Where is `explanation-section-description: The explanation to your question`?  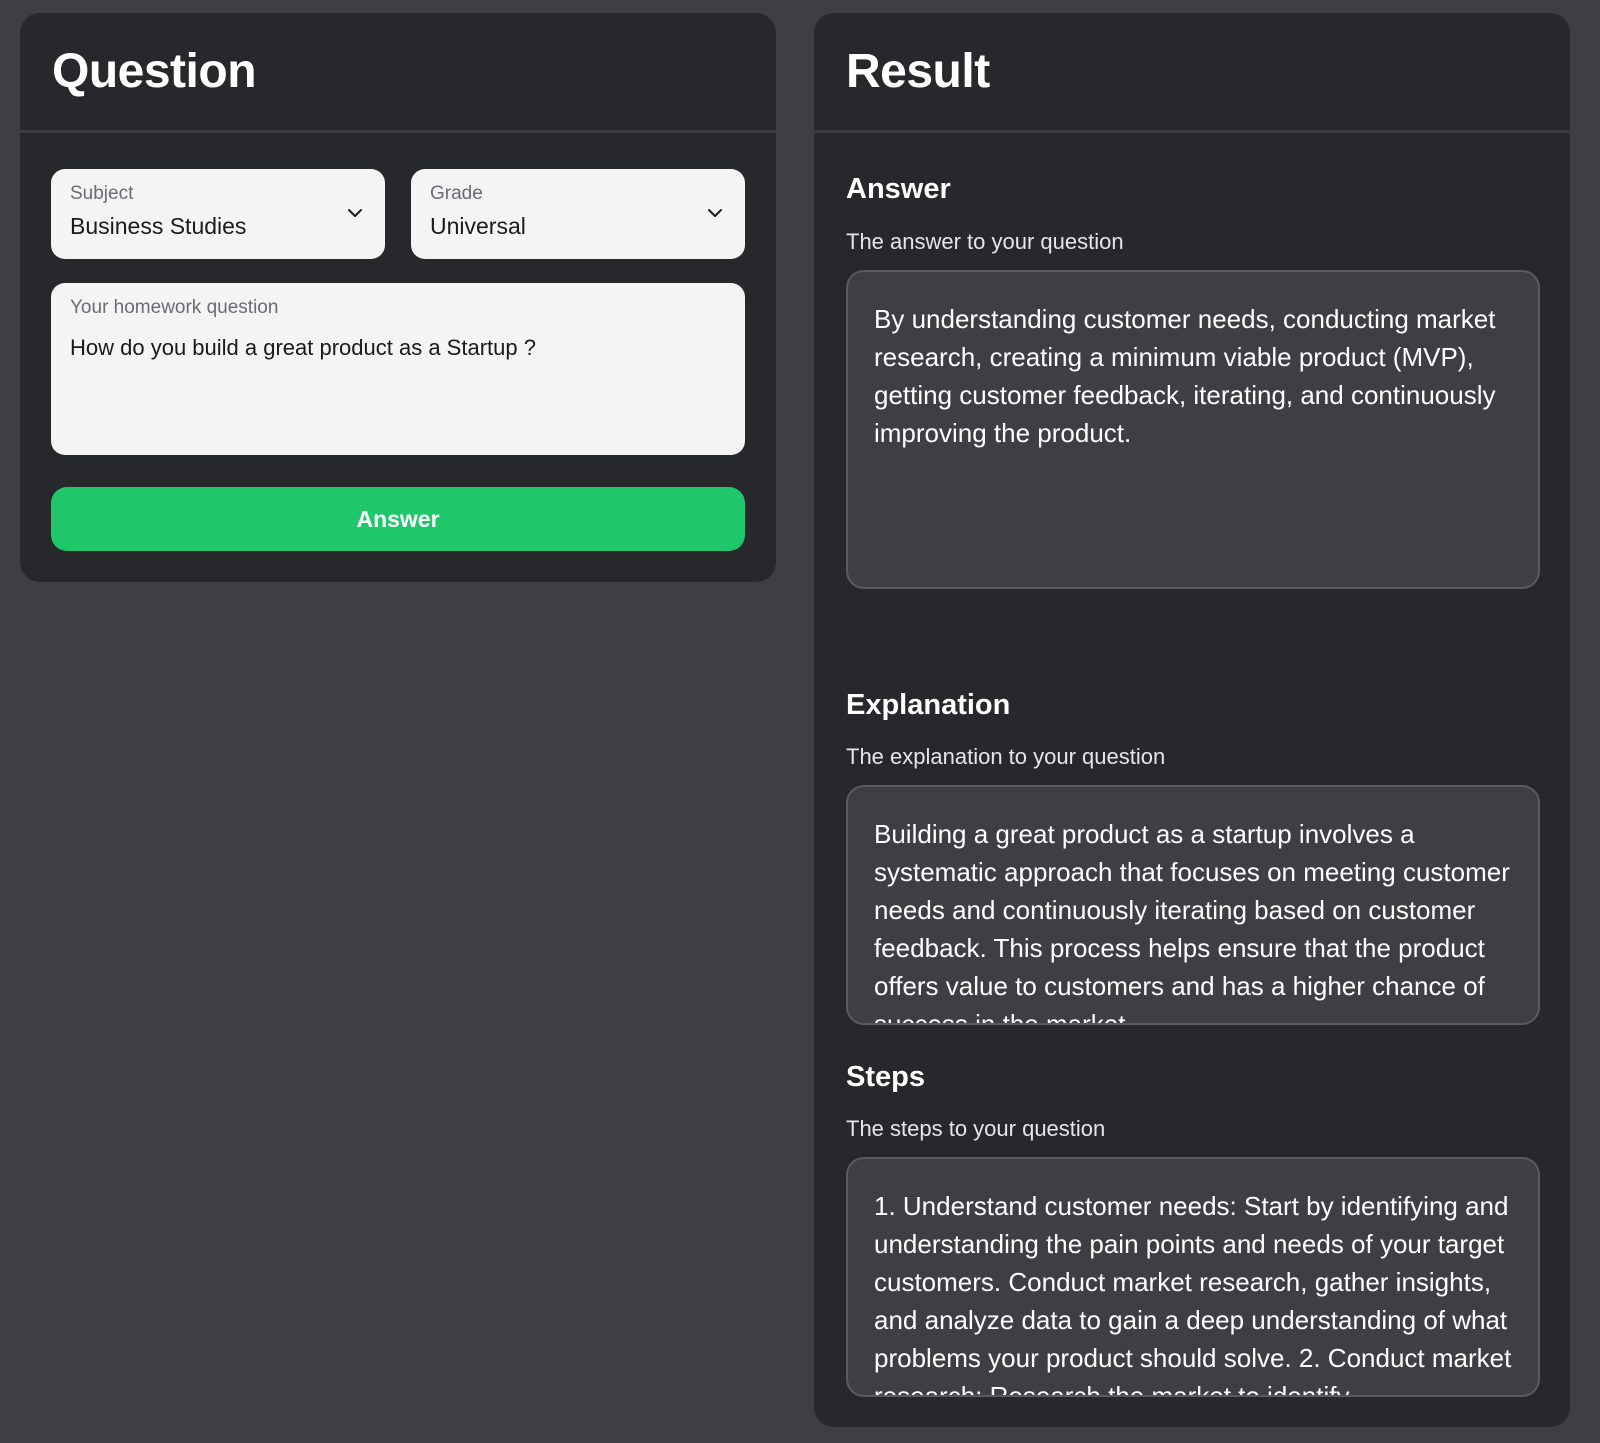 explanation-section-description: The explanation to your question is located at coordinates (1006, 756).